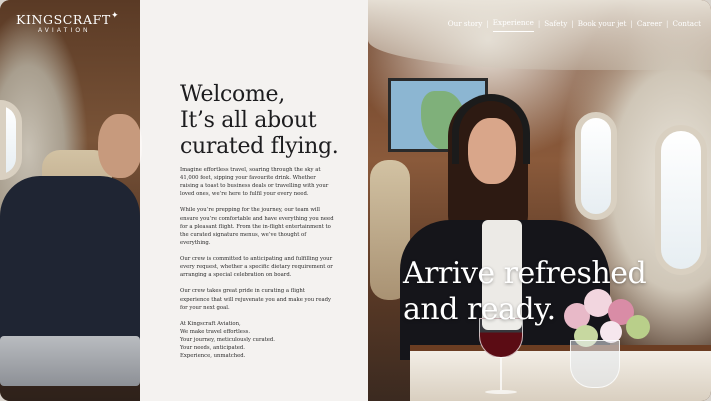 The height and width of the screenshot is (401, 711). I want to click on hero-tagline: Arrive refreshed and ready., so click(553, 292).